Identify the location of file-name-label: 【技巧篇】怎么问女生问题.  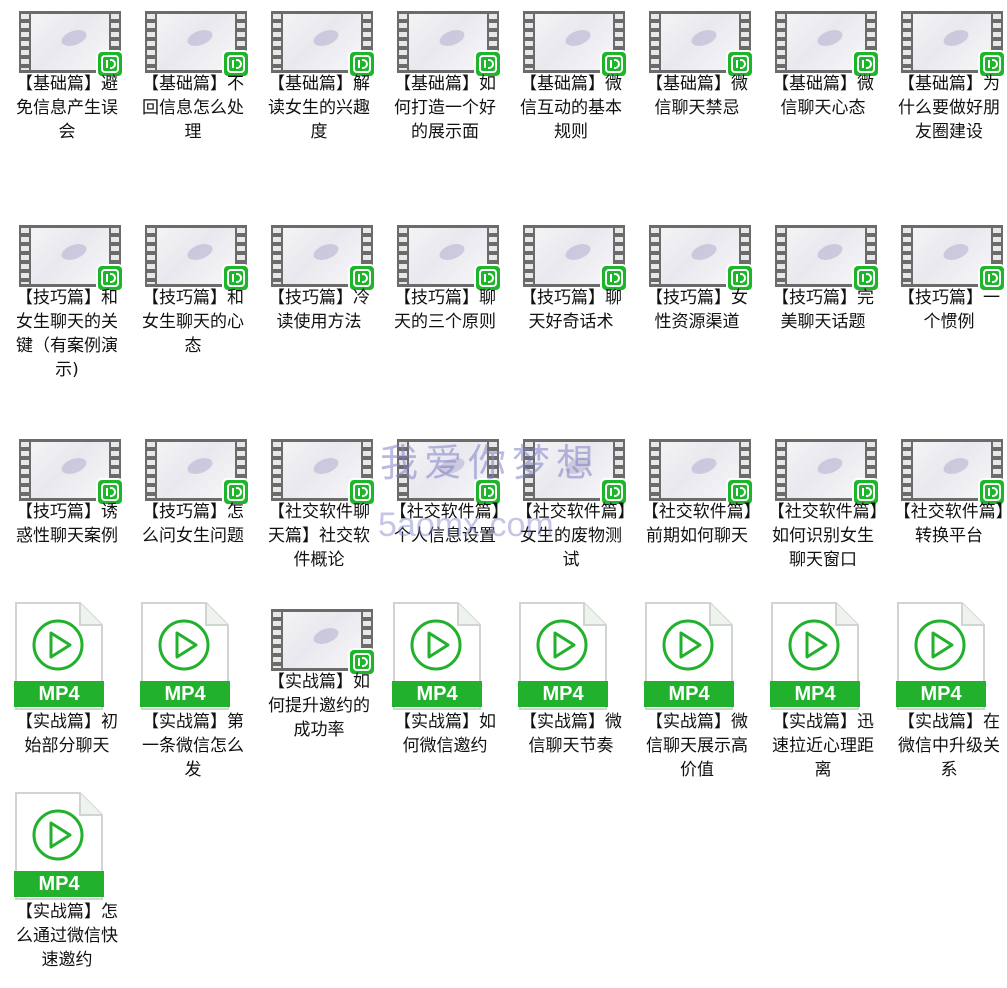
(193, 524).